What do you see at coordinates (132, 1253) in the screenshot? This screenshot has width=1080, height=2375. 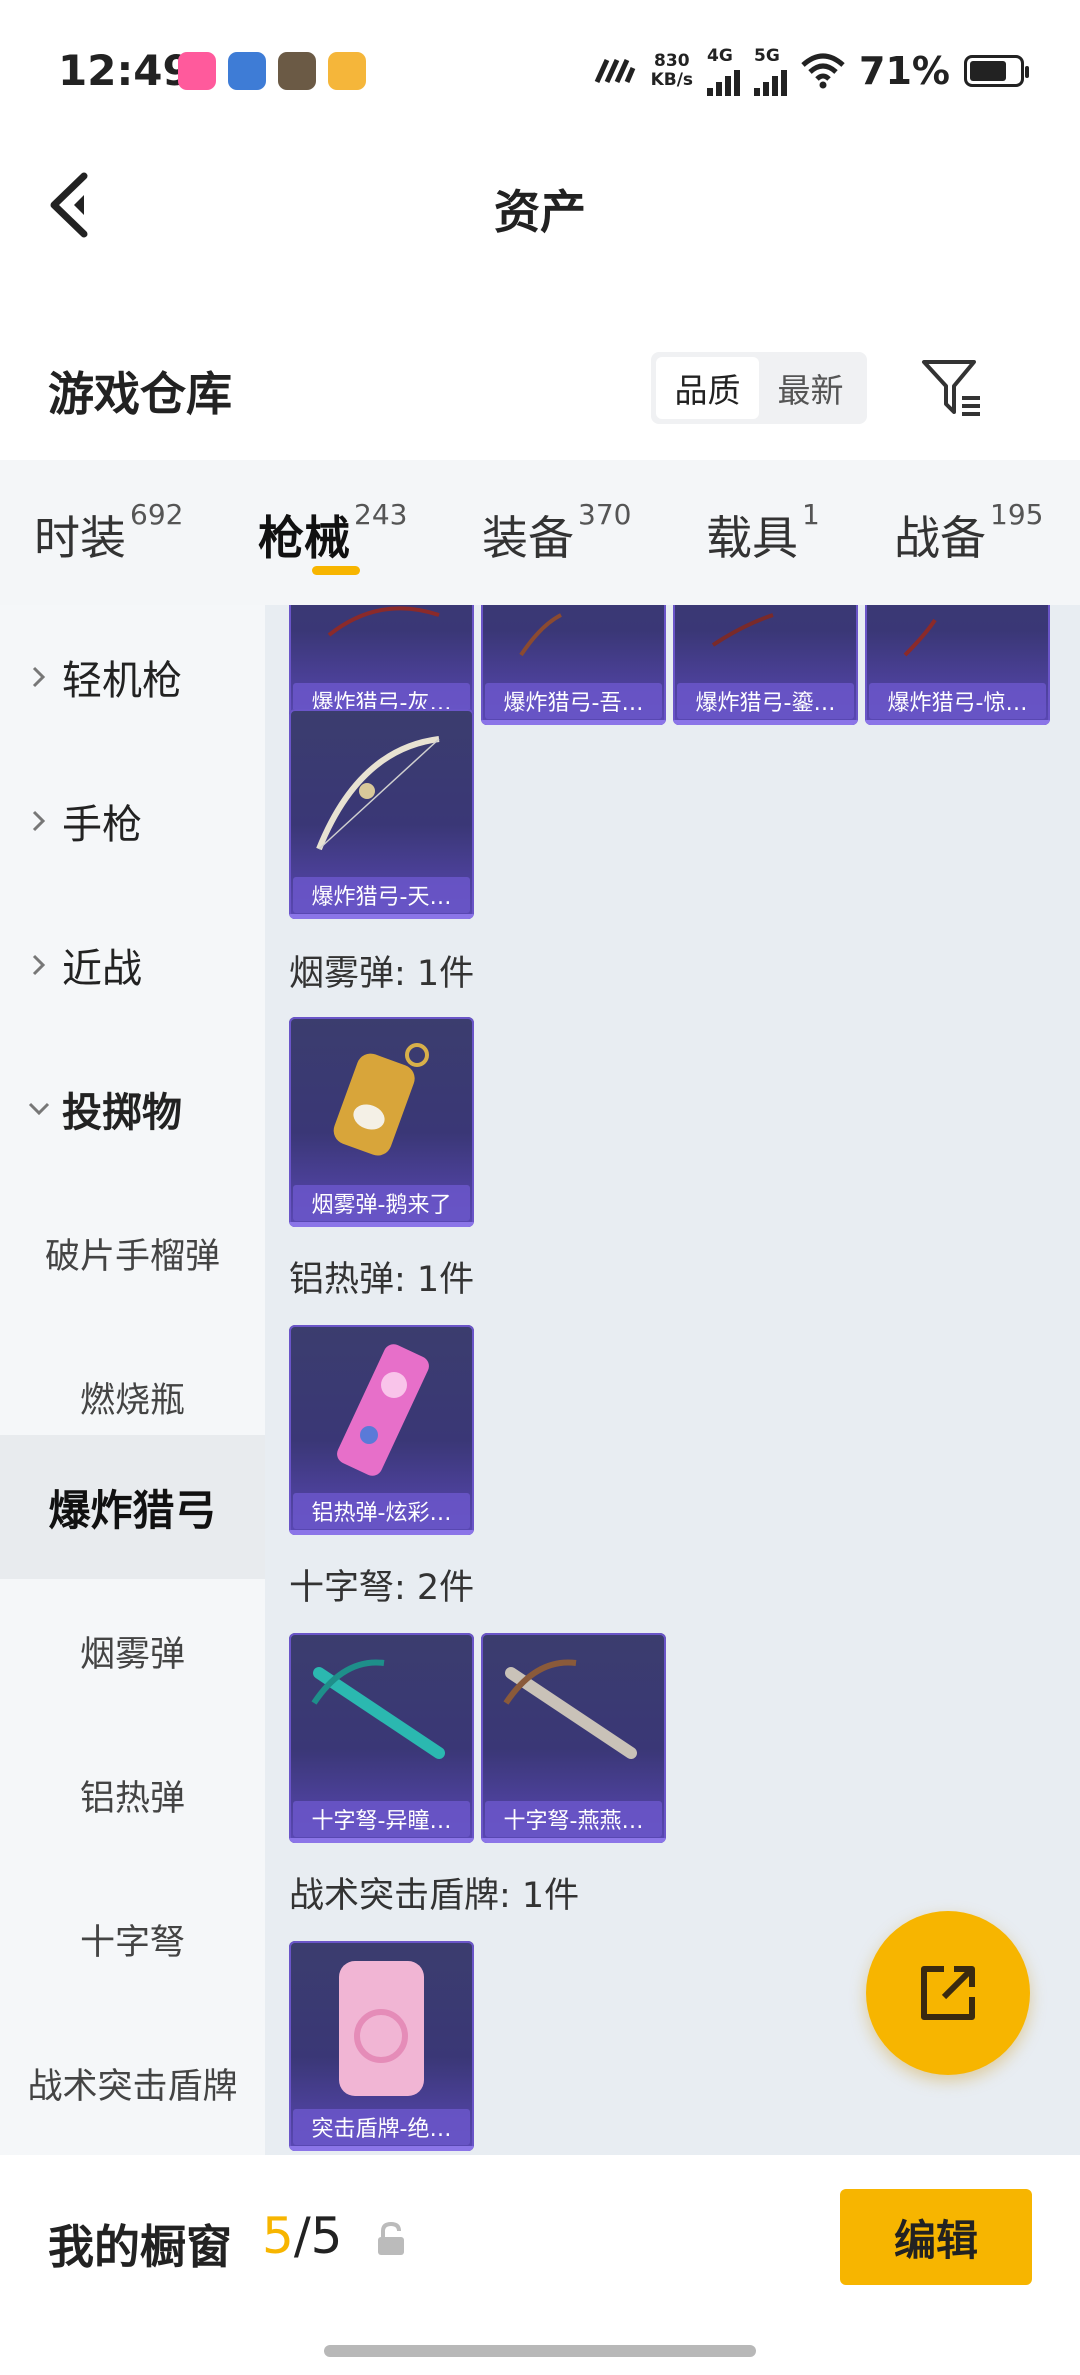 I see `sidebar-subitem-frag-grenade: 破片手榴弹` at bounding box center [132, 1253].